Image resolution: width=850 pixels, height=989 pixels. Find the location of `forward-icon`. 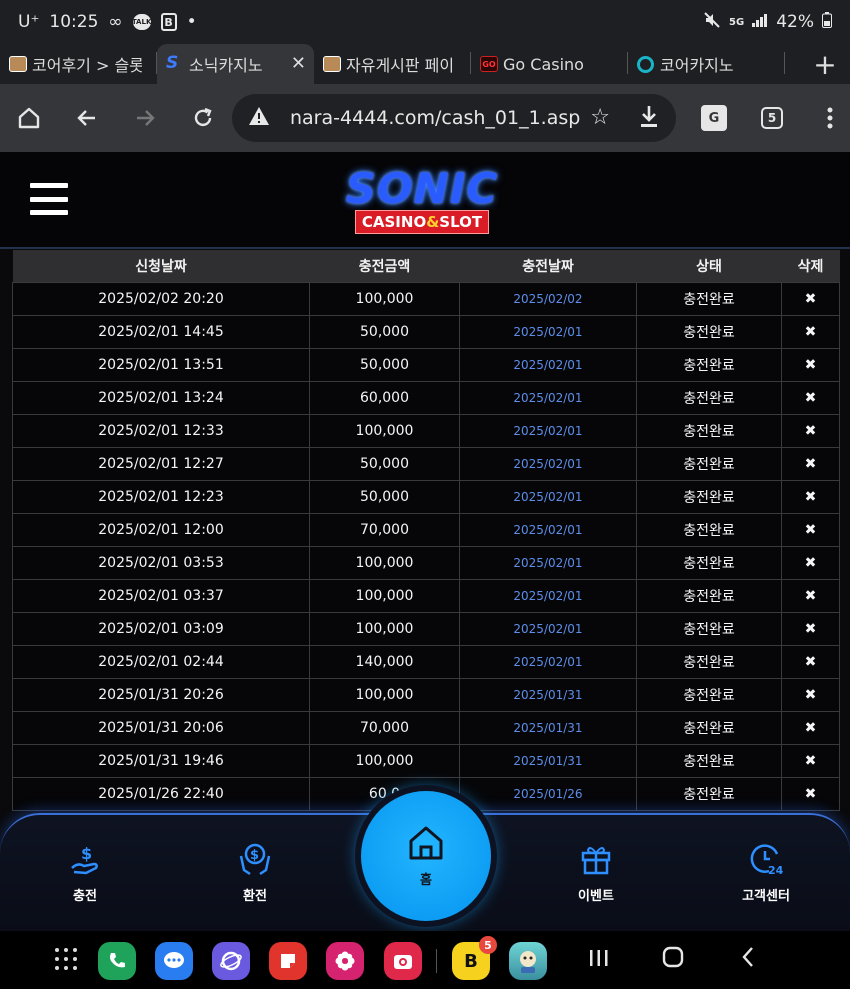

forward-icon is located at coordinates (145, 118).